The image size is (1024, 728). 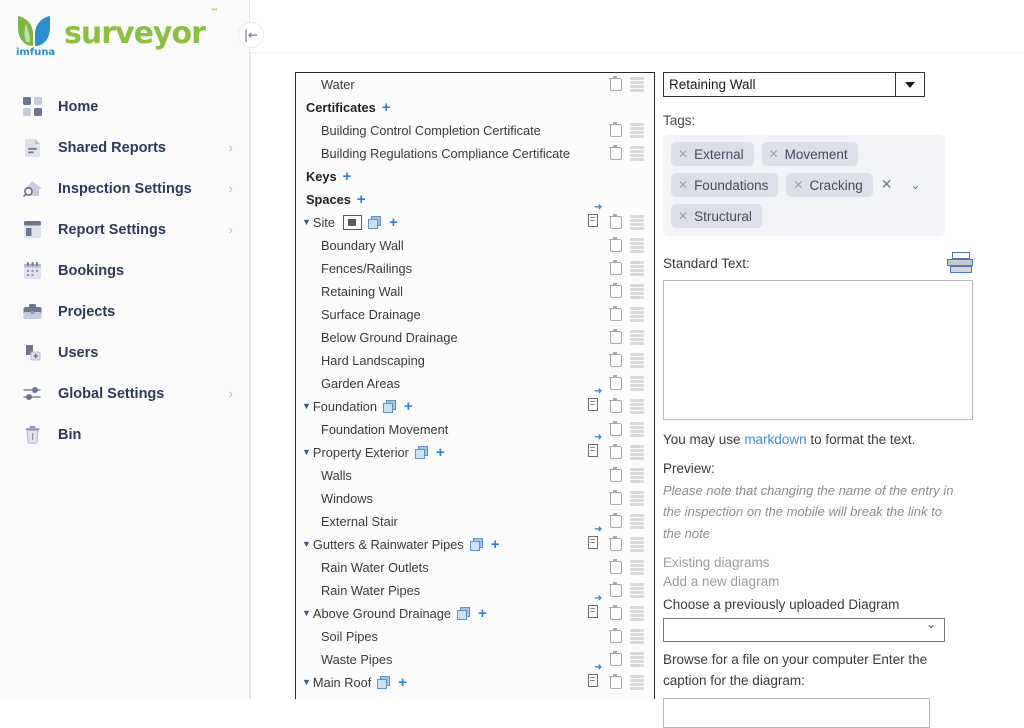 What do you see at coordinates (475, 678) in the screenshot?
I see `tree-row: ▼ Main Roof + ➜` at bounding box center [475, 678].